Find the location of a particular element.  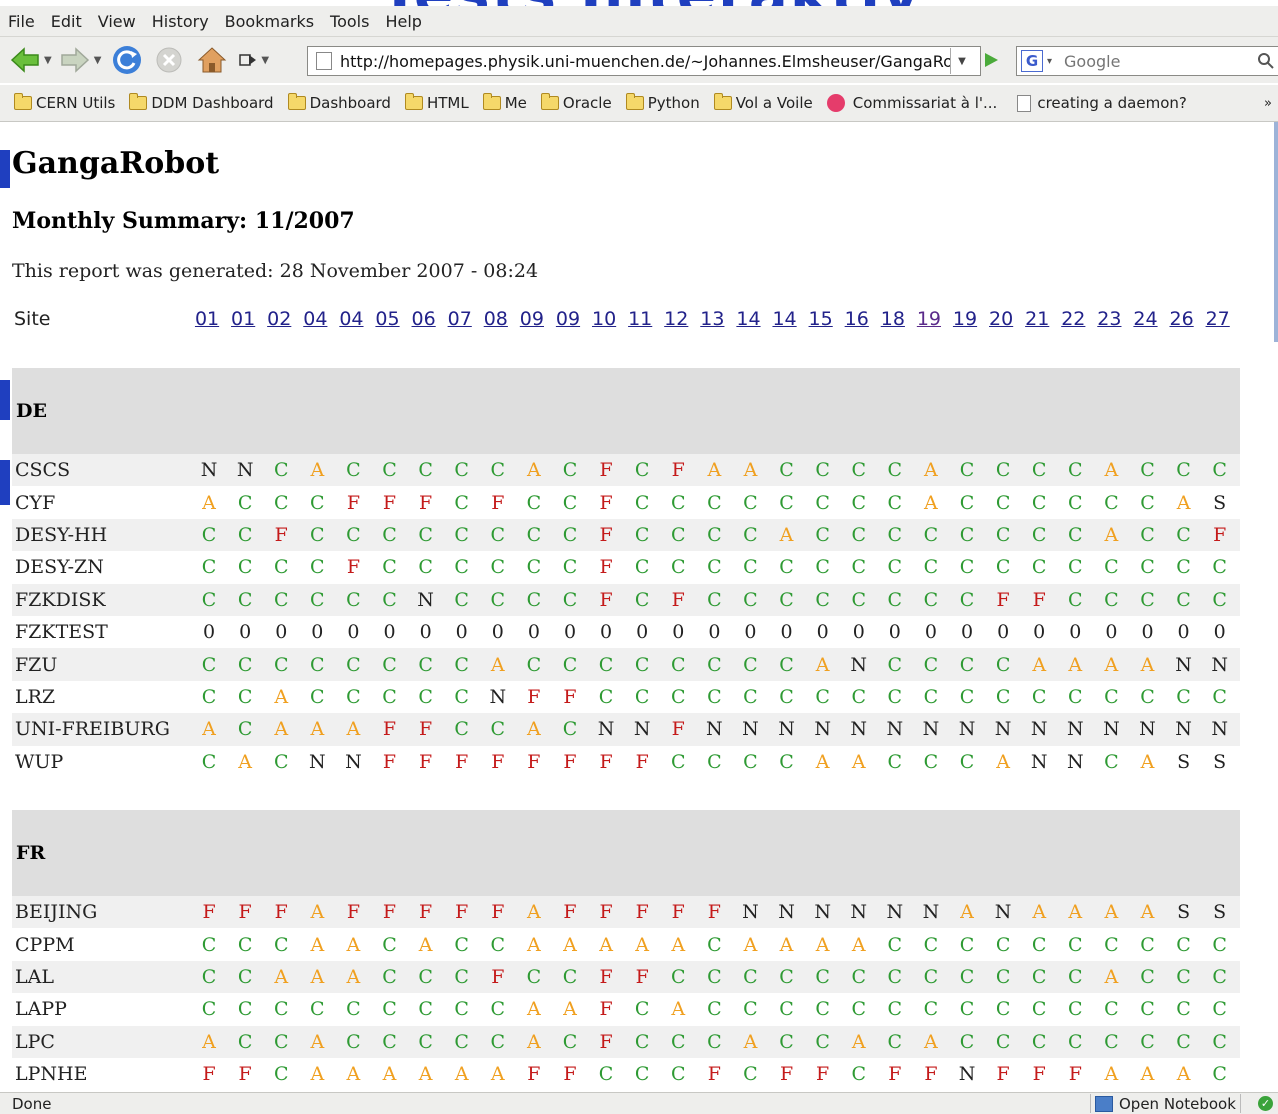

day-link: 11 is located at coordinates (640, 319).